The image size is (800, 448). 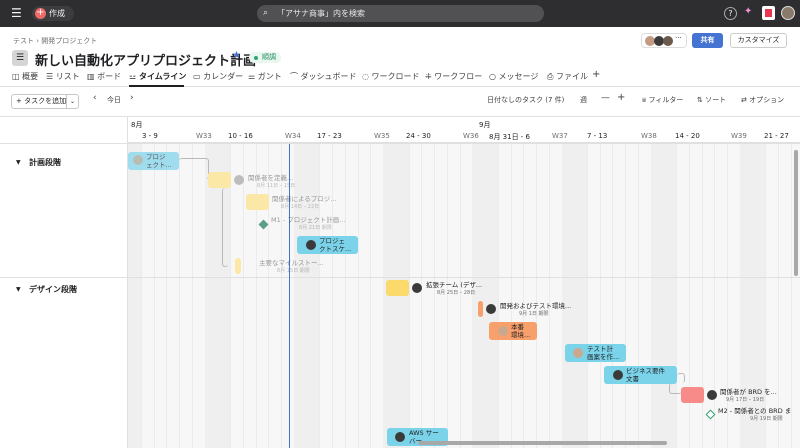 I want to click on week-number: W33, so click(x=204, y=136).